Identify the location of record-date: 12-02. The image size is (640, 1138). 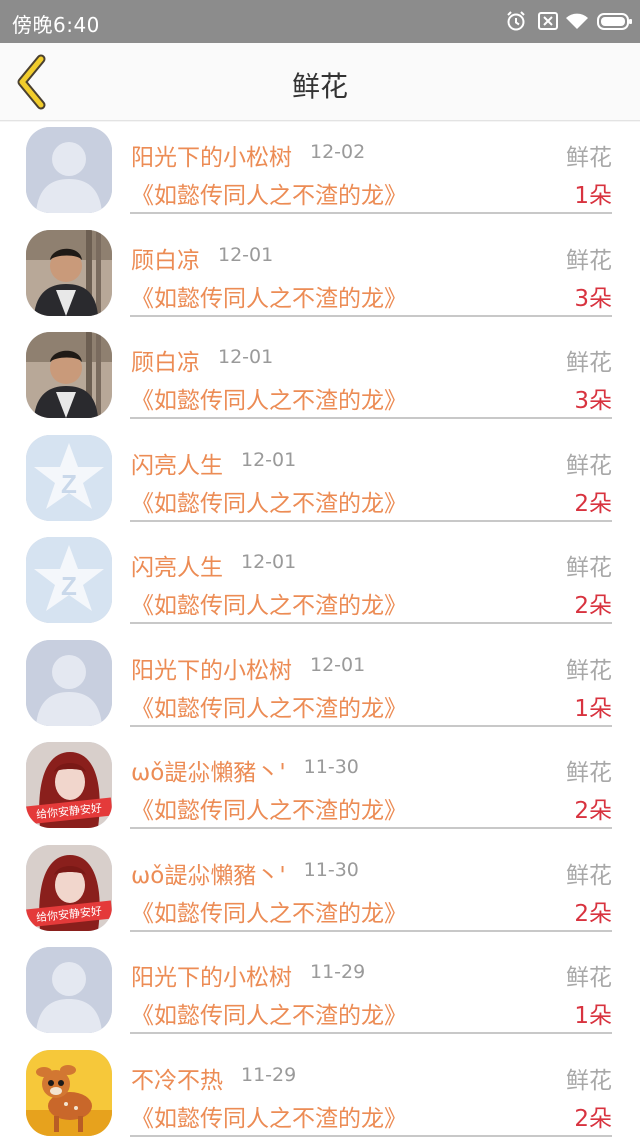
(338, 152).